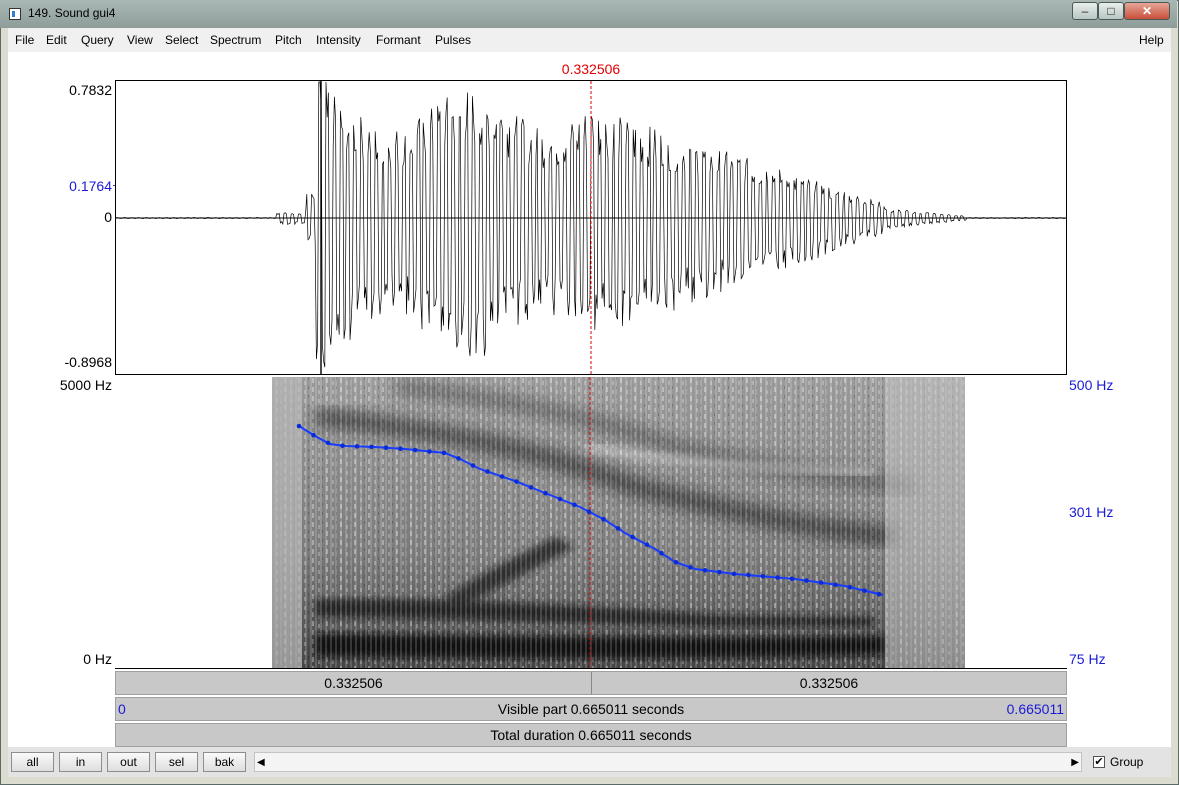  Describe the element at coordinates (1075, 762) in the screenshot. I see `scroll-right-icon: ▶` at that location.